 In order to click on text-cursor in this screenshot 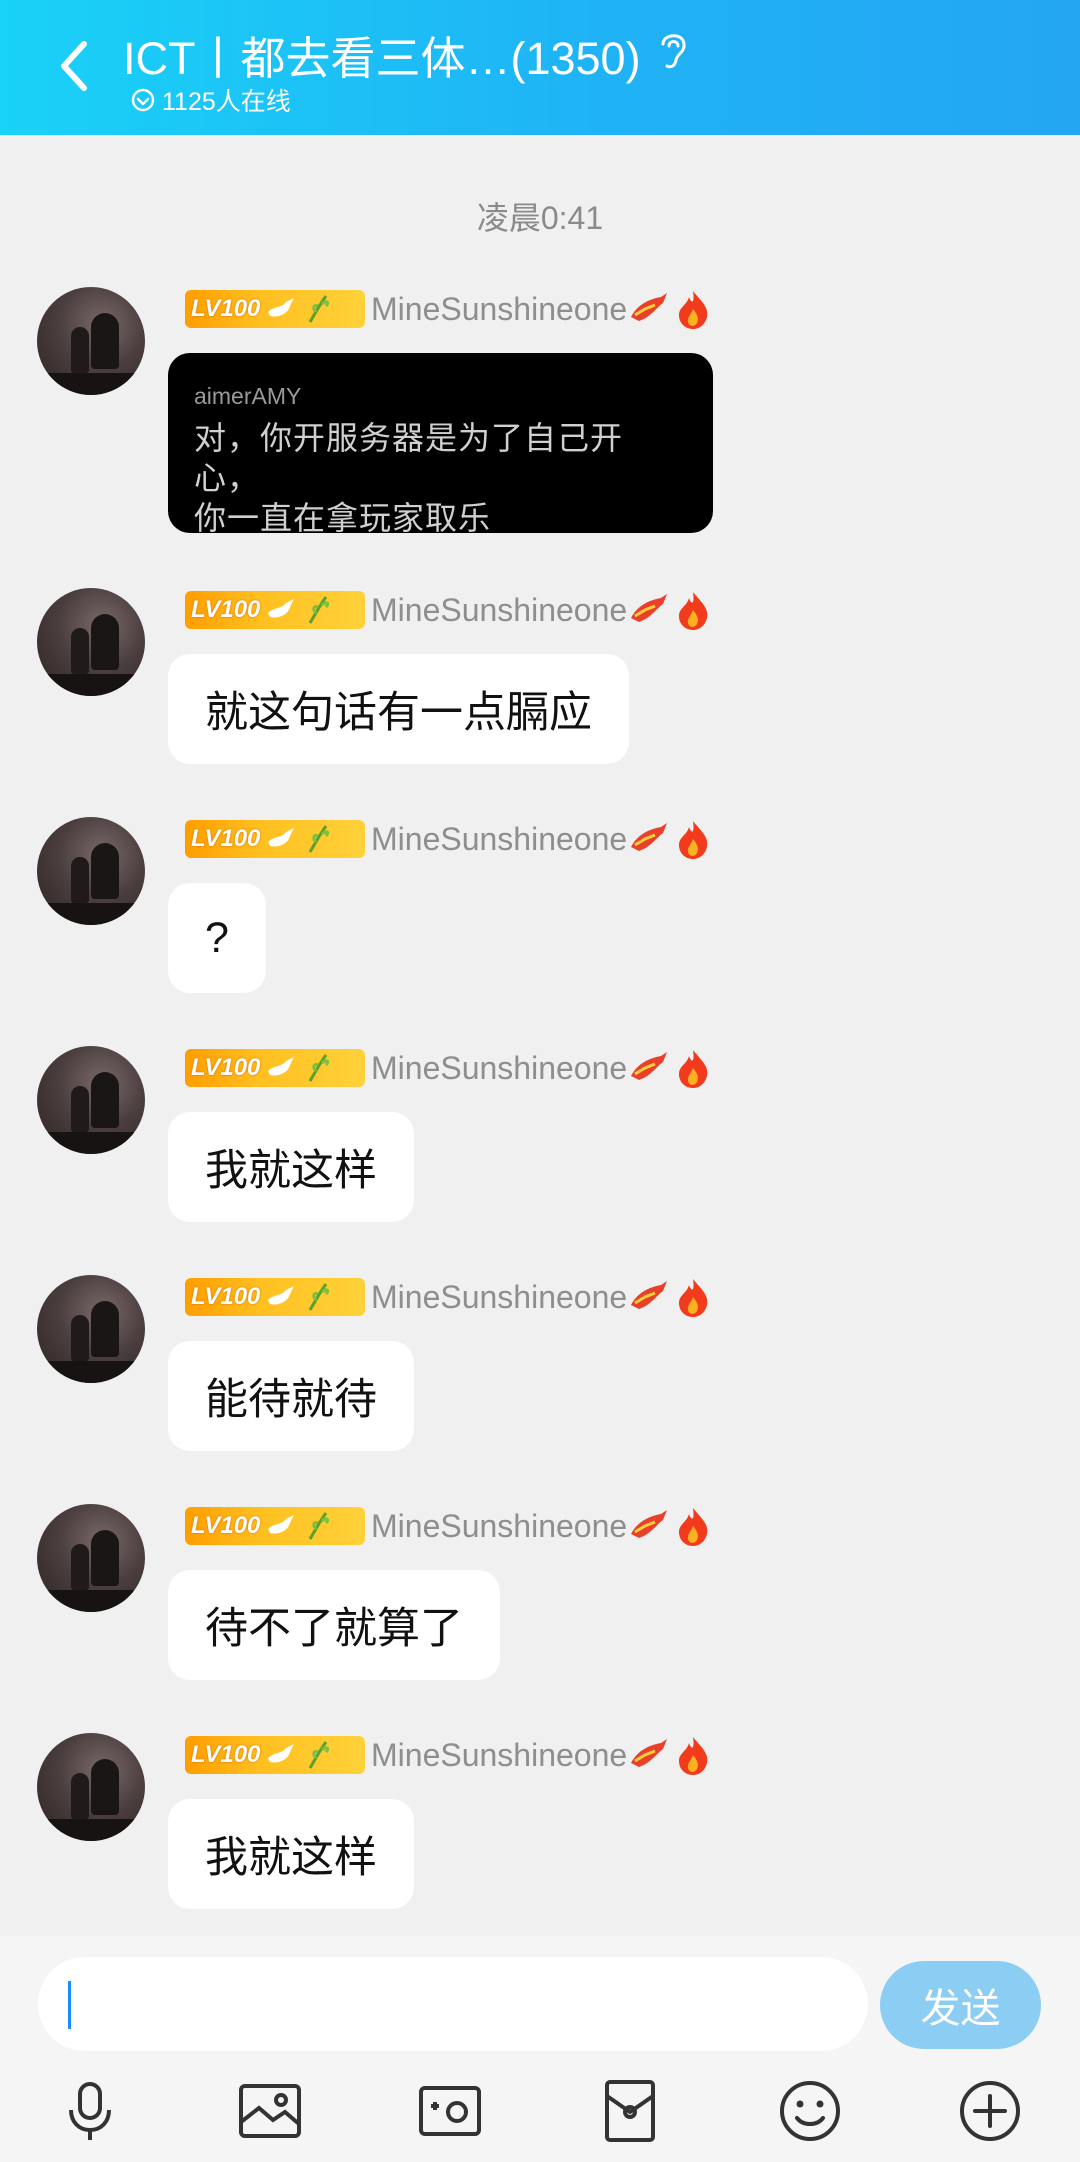, I will do `click(69, 2005)`.